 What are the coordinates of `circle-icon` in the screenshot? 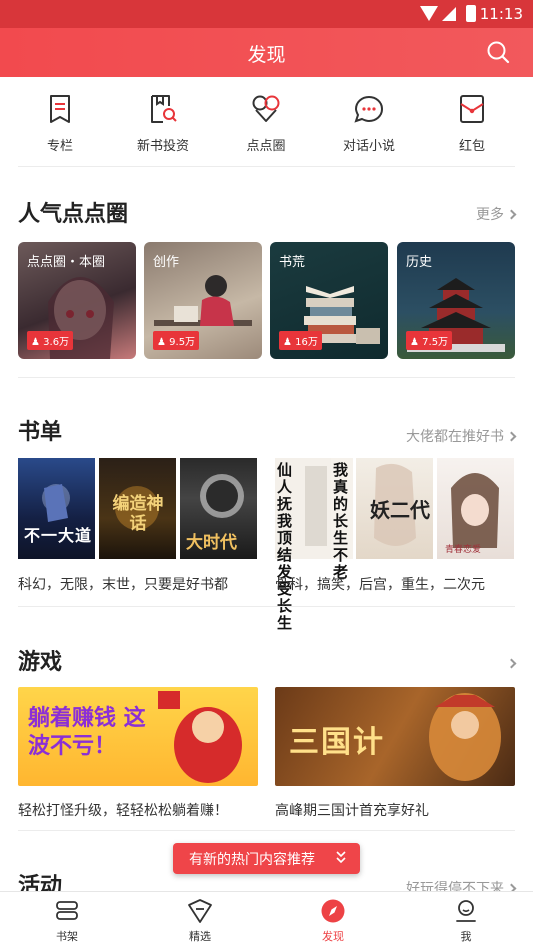 It's located at (266, 108).